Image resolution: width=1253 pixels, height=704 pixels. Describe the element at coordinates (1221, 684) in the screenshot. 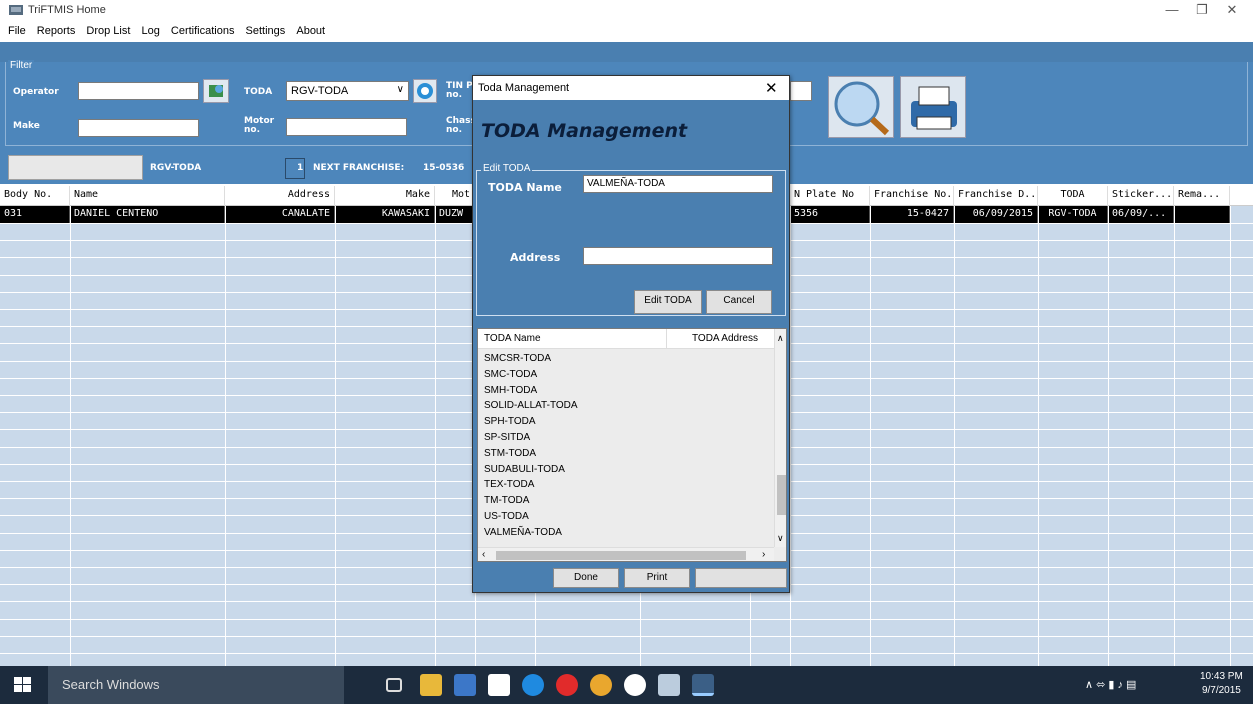

I see `taskbar-clock: 10:43 PM 9/7/2015` at that location.